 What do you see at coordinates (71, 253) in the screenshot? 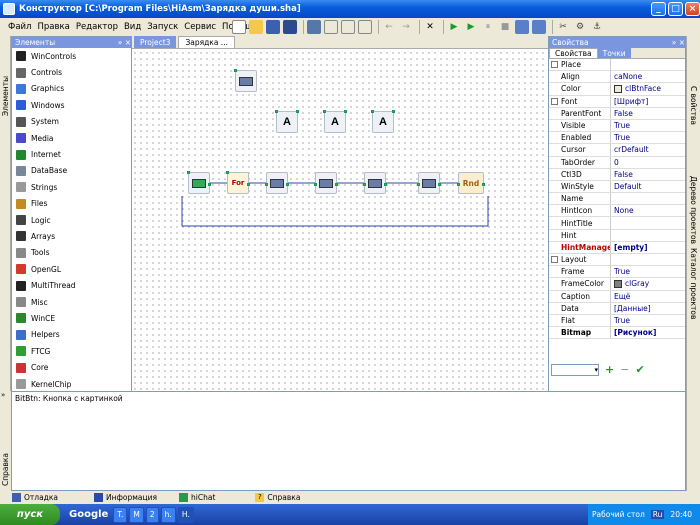
I see `element-group-tools: Tools` at bounding box center [71, 253].